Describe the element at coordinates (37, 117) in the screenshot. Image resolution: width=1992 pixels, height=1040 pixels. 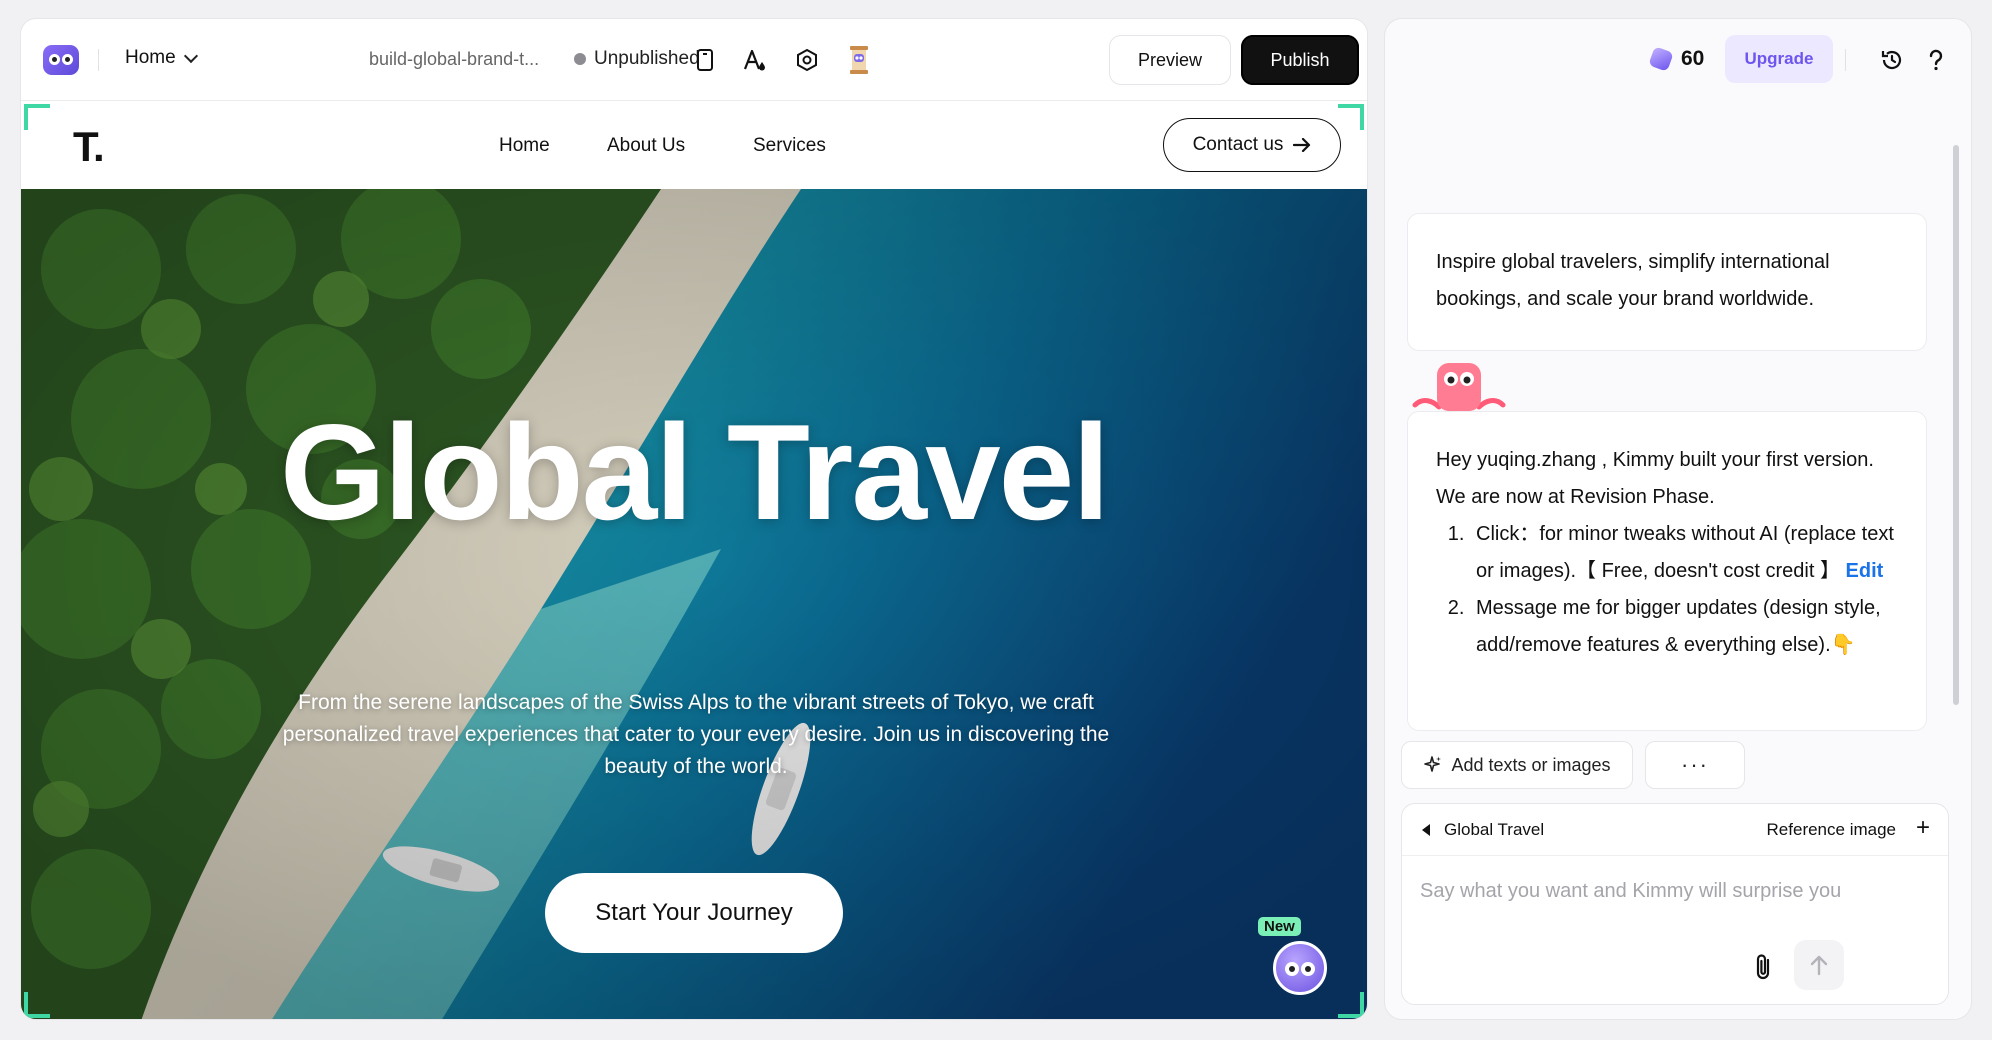
I see `selection-corner-top-left` at that location.